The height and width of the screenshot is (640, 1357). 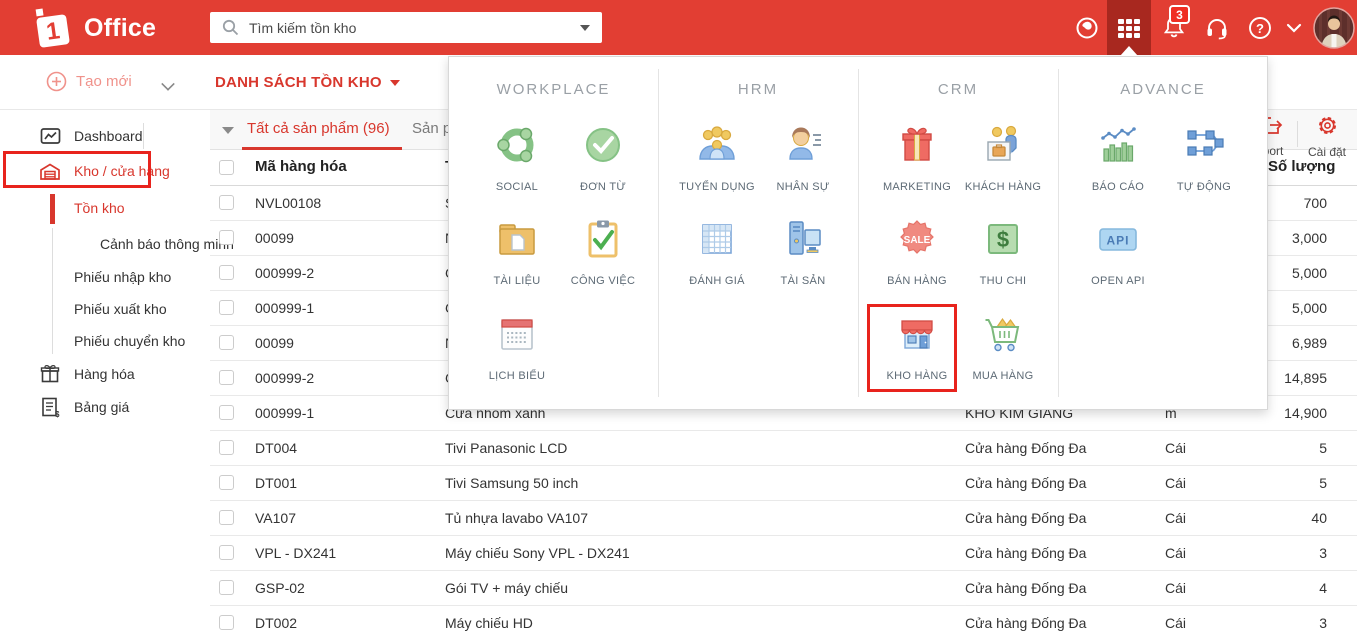 I want to click on menu-app-marketing: MARKETING, so click(x=917, y=158).